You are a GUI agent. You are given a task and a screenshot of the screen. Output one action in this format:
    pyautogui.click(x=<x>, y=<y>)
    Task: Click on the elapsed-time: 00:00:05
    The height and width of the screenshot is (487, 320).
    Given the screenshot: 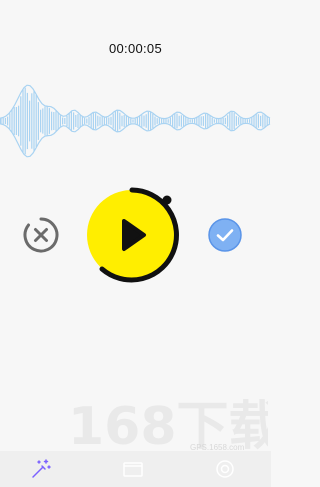 What is the action you would take?
    pyautogui.click(x=135, y=48)
    